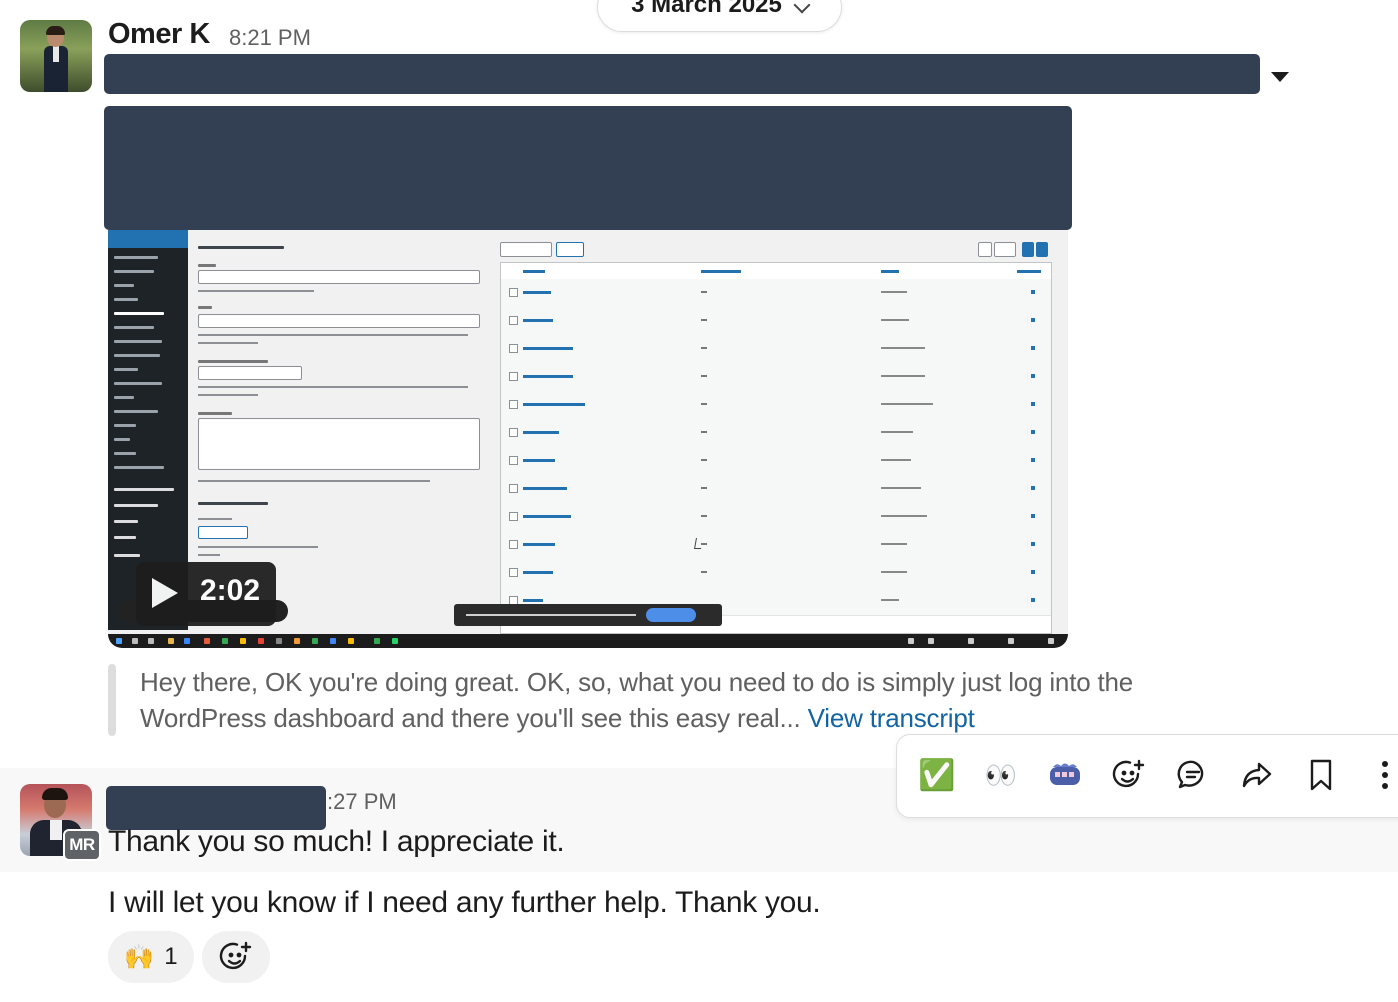 Image resolution: width=1398 pixels, height=1002 pixels. What do you see at coordinates (216, 808) in the screenshot?
I see `redacted-author-name` at bounding box center [216, 808].